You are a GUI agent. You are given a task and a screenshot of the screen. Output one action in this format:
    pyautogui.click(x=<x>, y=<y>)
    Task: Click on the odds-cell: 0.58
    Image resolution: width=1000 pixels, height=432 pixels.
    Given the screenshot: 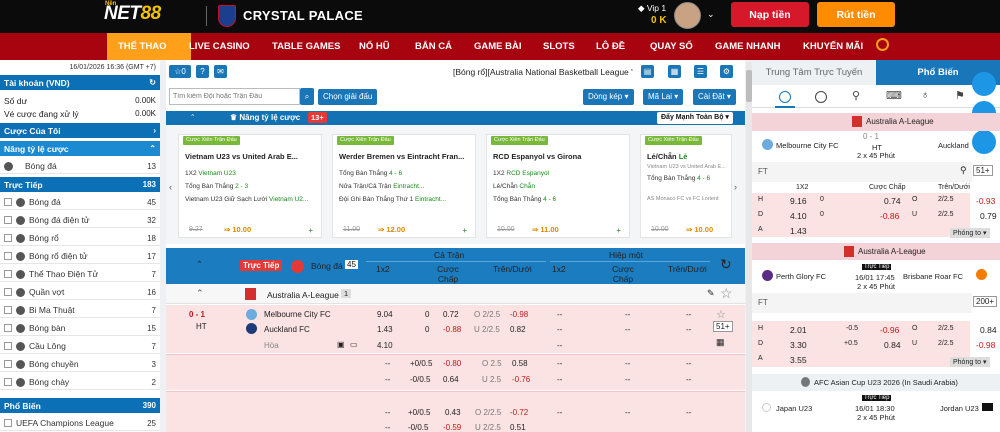 What is the action you would take?
    pyautogui.click(x=520, y=363)
    